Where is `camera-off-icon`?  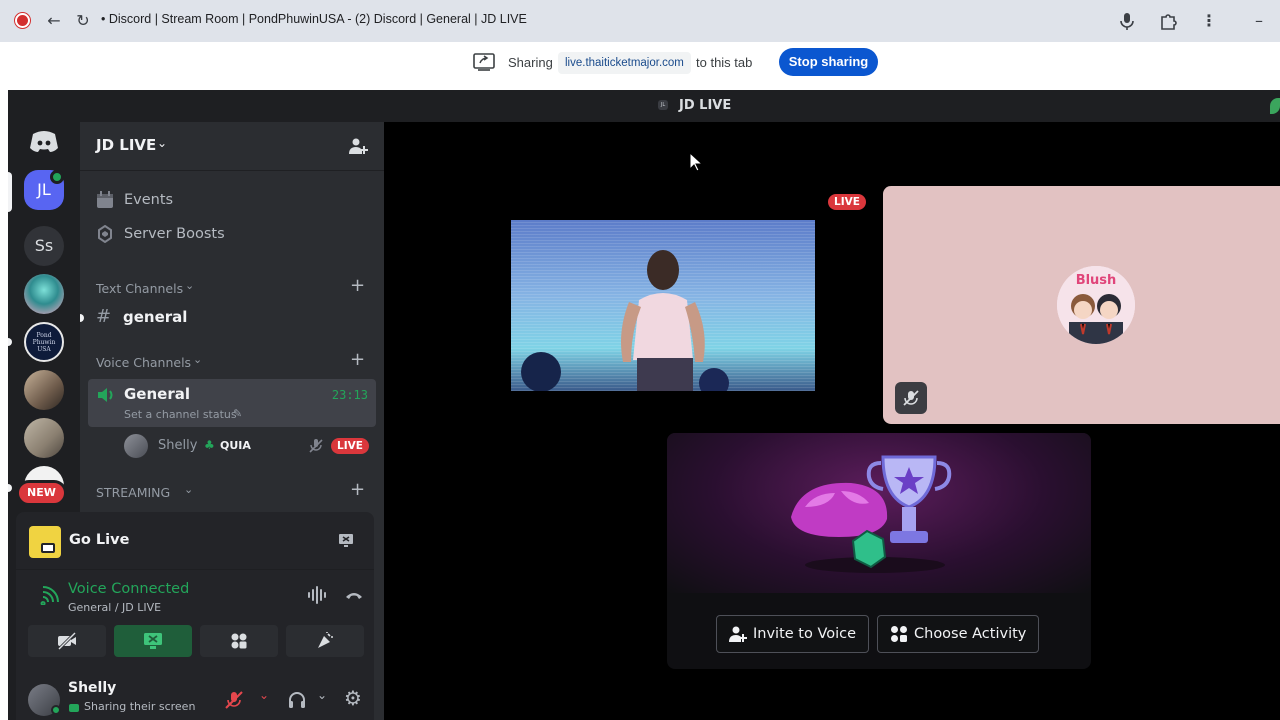
camera-off-icon is located at coordinates (67, 641).